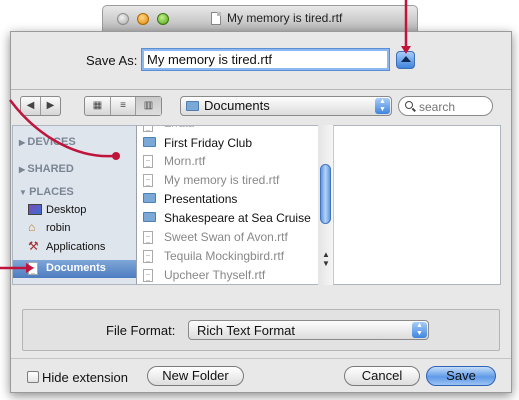 The image size is (519, 400). Describe the element at coordinates (74, 211) in the screenshot. I see `sidebar-item-desktop: Desktop` at that location.